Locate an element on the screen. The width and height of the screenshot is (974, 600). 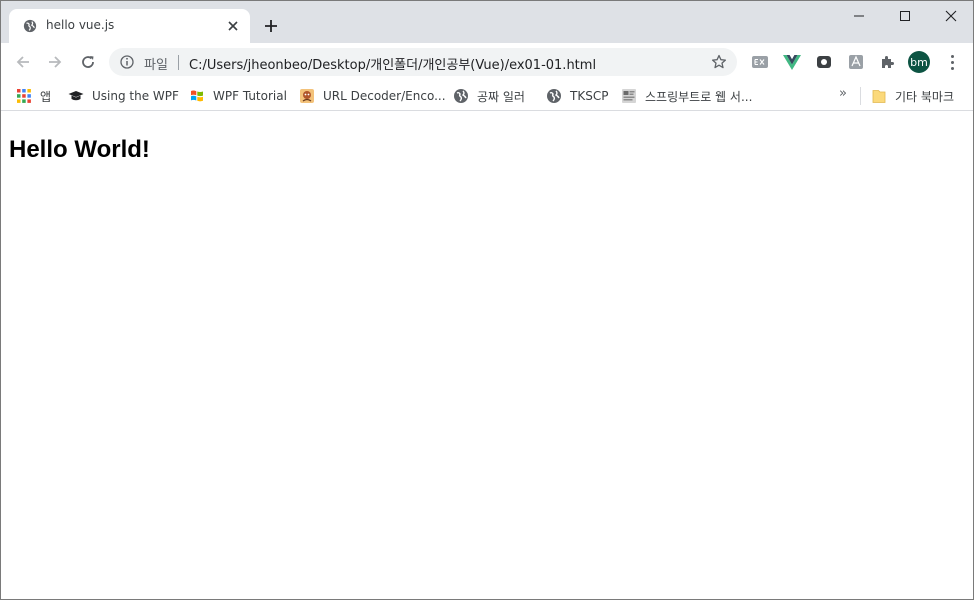
extension-media-button is located at coordinates (824, 62).